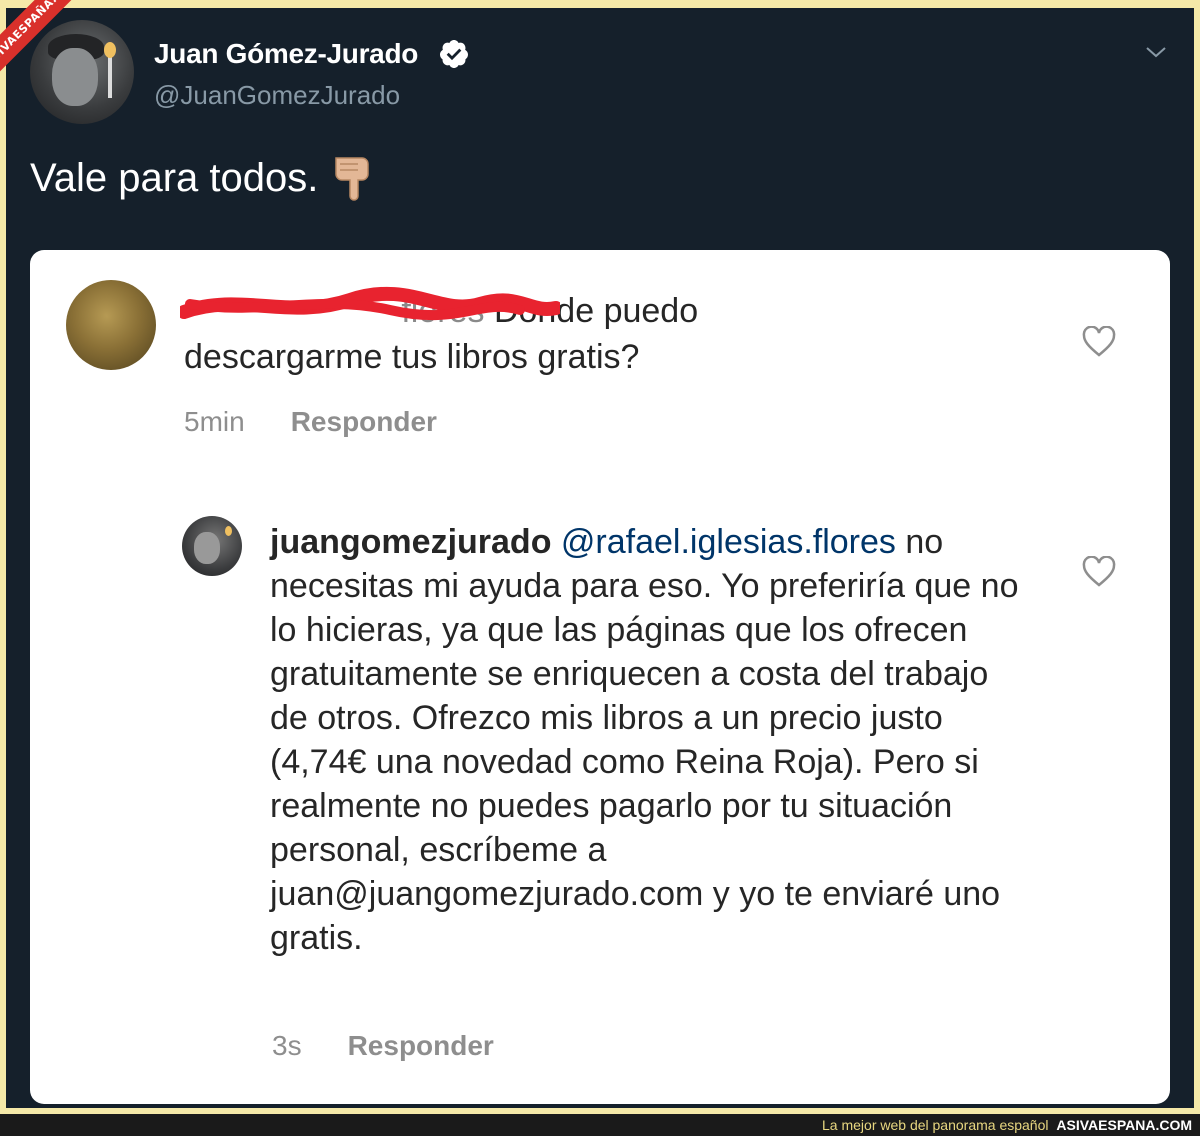  Describe the element at coordinates (421, 1046) in the screenshot. I see `reply-reply-button: Responder` at that location.